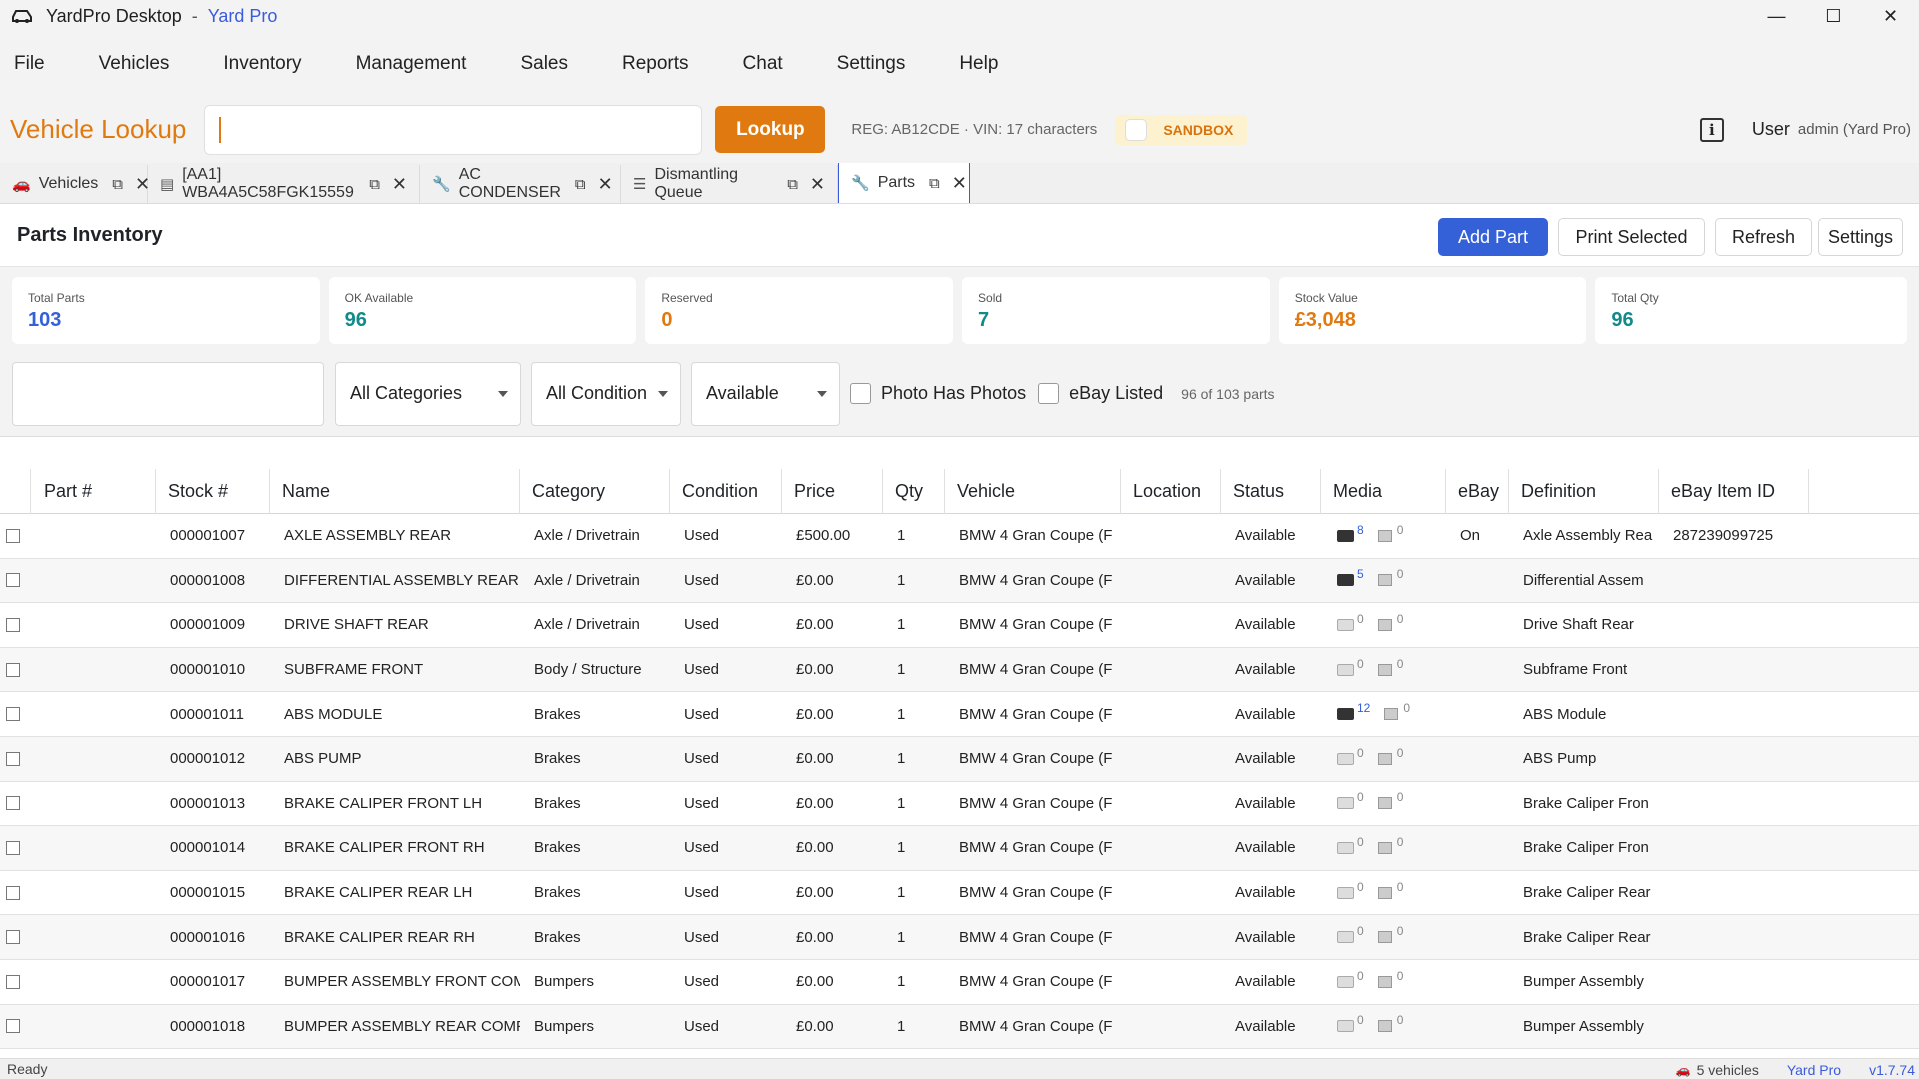 The image size is (1919, 1079). What do you see at coordinates (213, 491) in the screenshot?
I see `col-stock-number: Stock #` at bounding box center [213, 491].